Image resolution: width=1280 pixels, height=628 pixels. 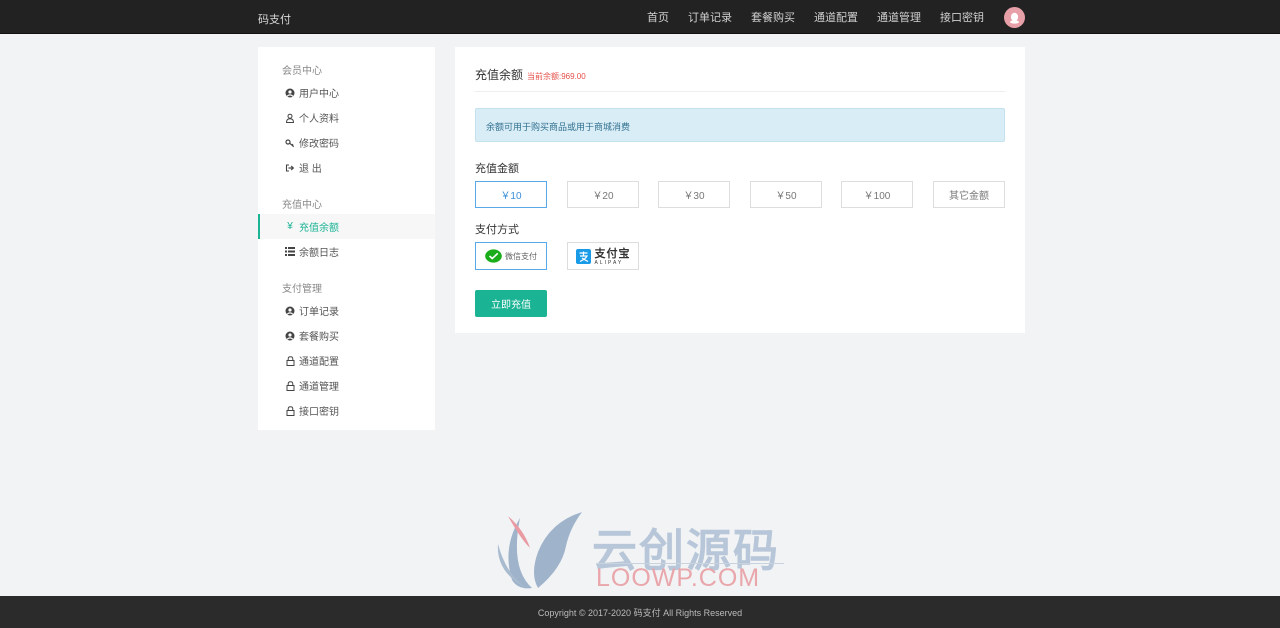 What do you see at coordinates (346, 410) in the screenshot?
I see `sidebar-item-api-key: 接口密钥` at bounding box center [346, 410].